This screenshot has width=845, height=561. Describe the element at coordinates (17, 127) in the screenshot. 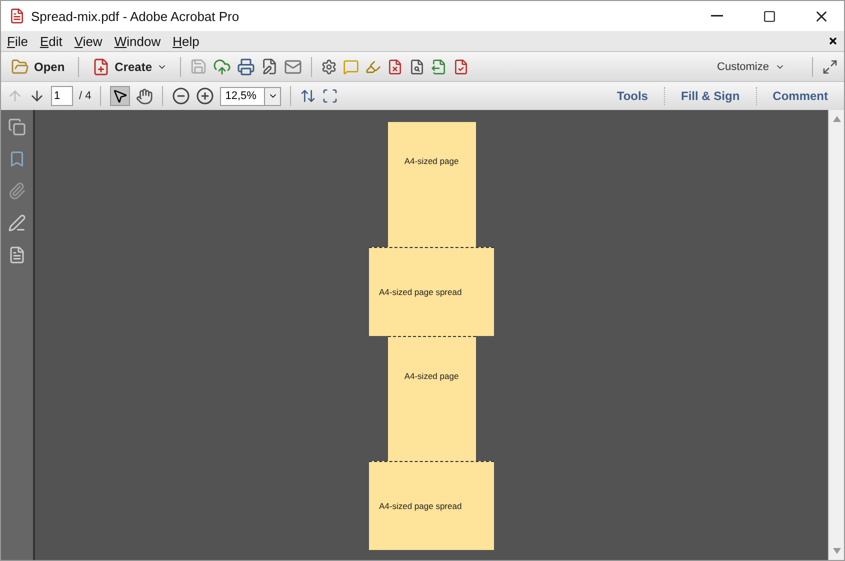

I see `pages-icon` at that location.